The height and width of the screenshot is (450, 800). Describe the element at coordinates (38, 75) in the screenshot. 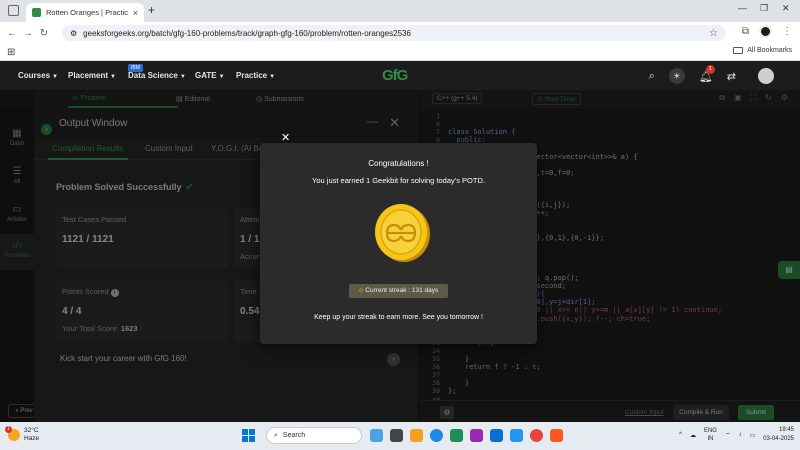

I see `nav-courses: Courses ▼` at that location.